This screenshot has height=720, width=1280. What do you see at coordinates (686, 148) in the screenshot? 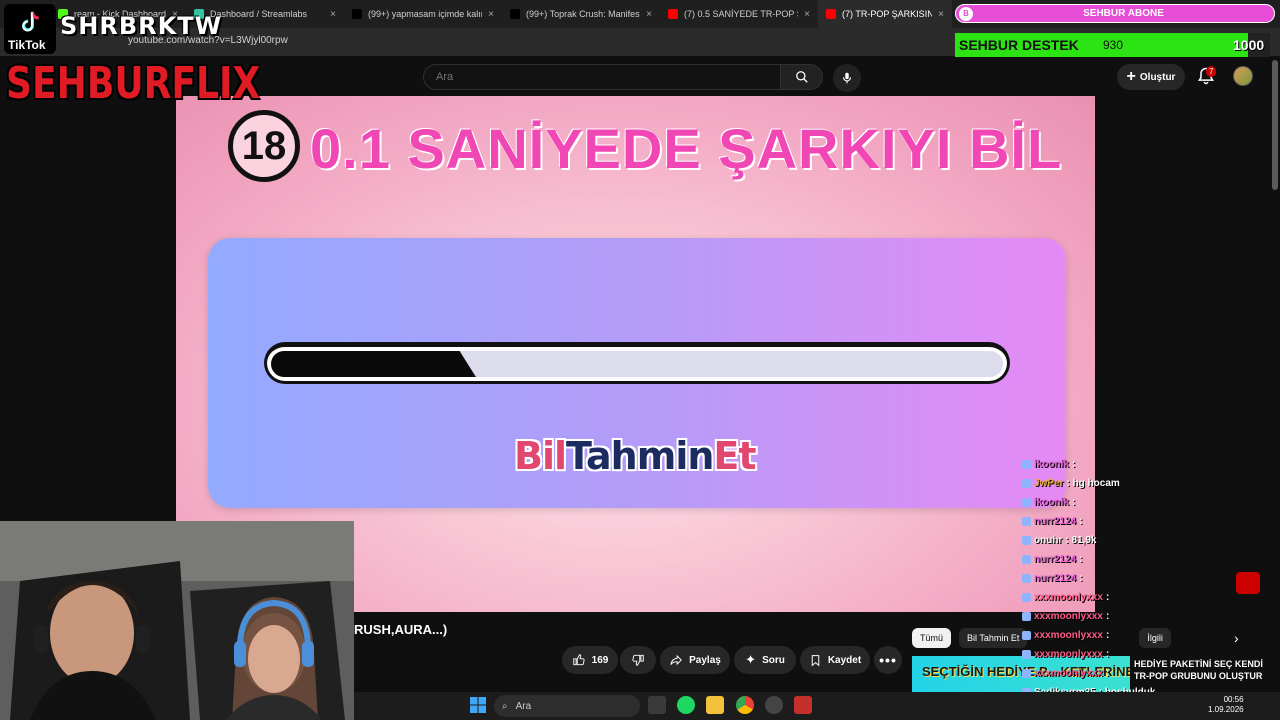
I see `video-overlay-title: 0.1 SANİYEDE ŞARKIYI BİL` at bounding box center [686, 148].